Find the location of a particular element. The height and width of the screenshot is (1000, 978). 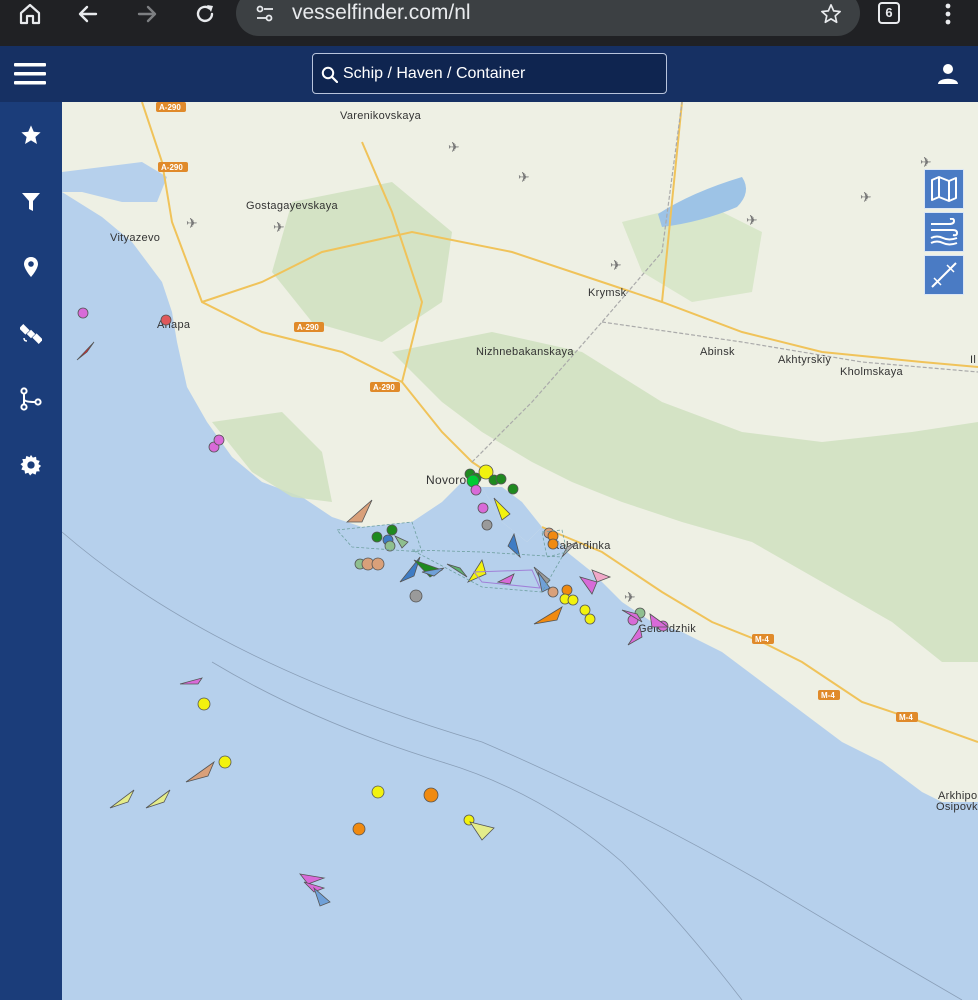

user-icon is located at coordinates (948, 74).